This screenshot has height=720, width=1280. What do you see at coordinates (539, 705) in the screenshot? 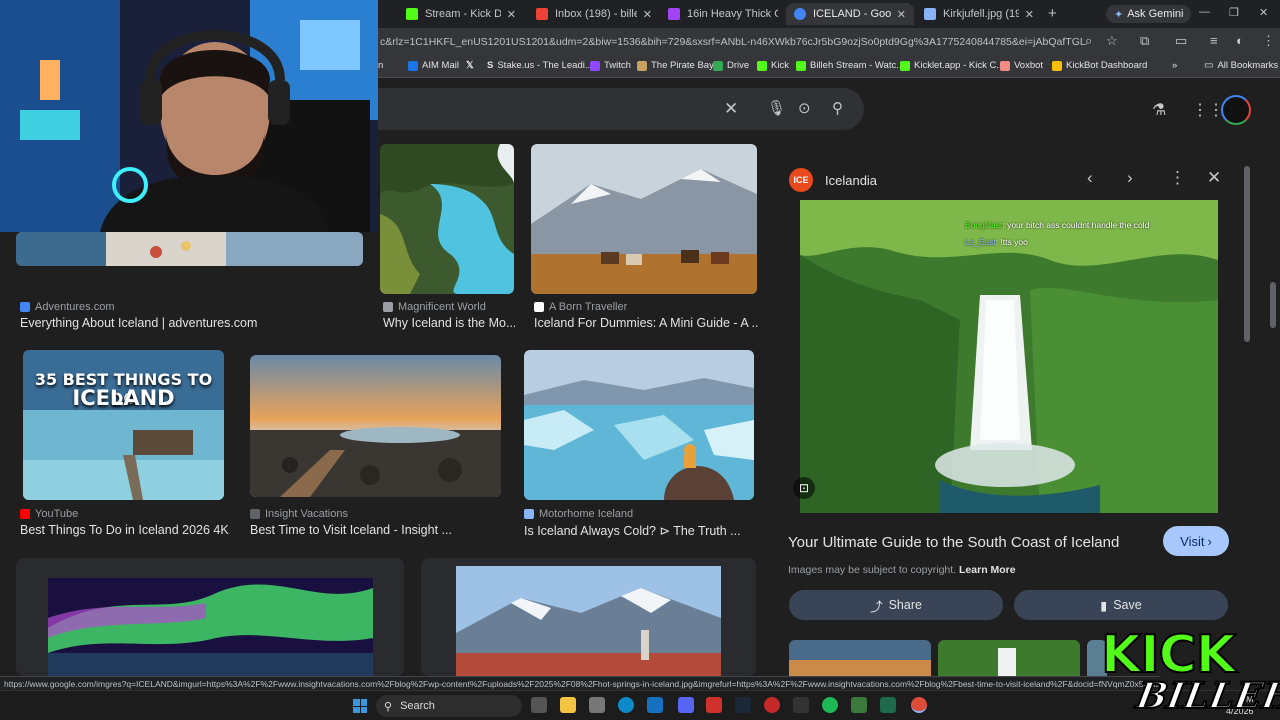
I see `task-view-icon` at bounding box center [539, 705].